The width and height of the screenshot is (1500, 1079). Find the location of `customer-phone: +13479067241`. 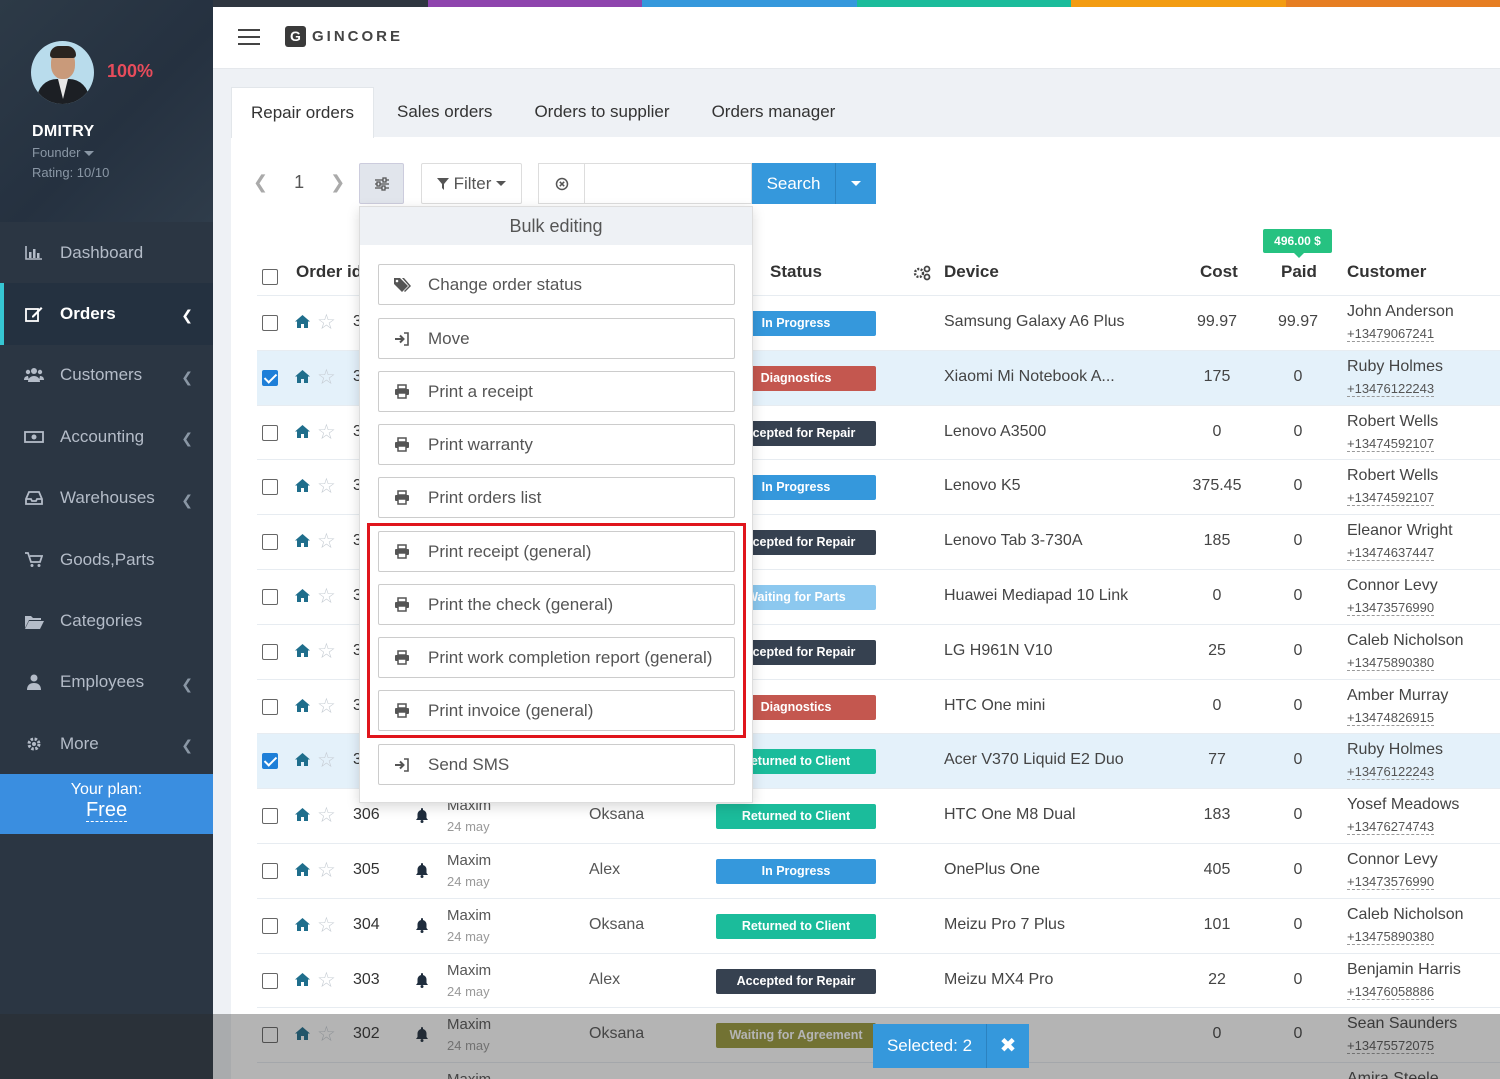

customer-phone: +13479067241 is located at coordinates (1391, 334).